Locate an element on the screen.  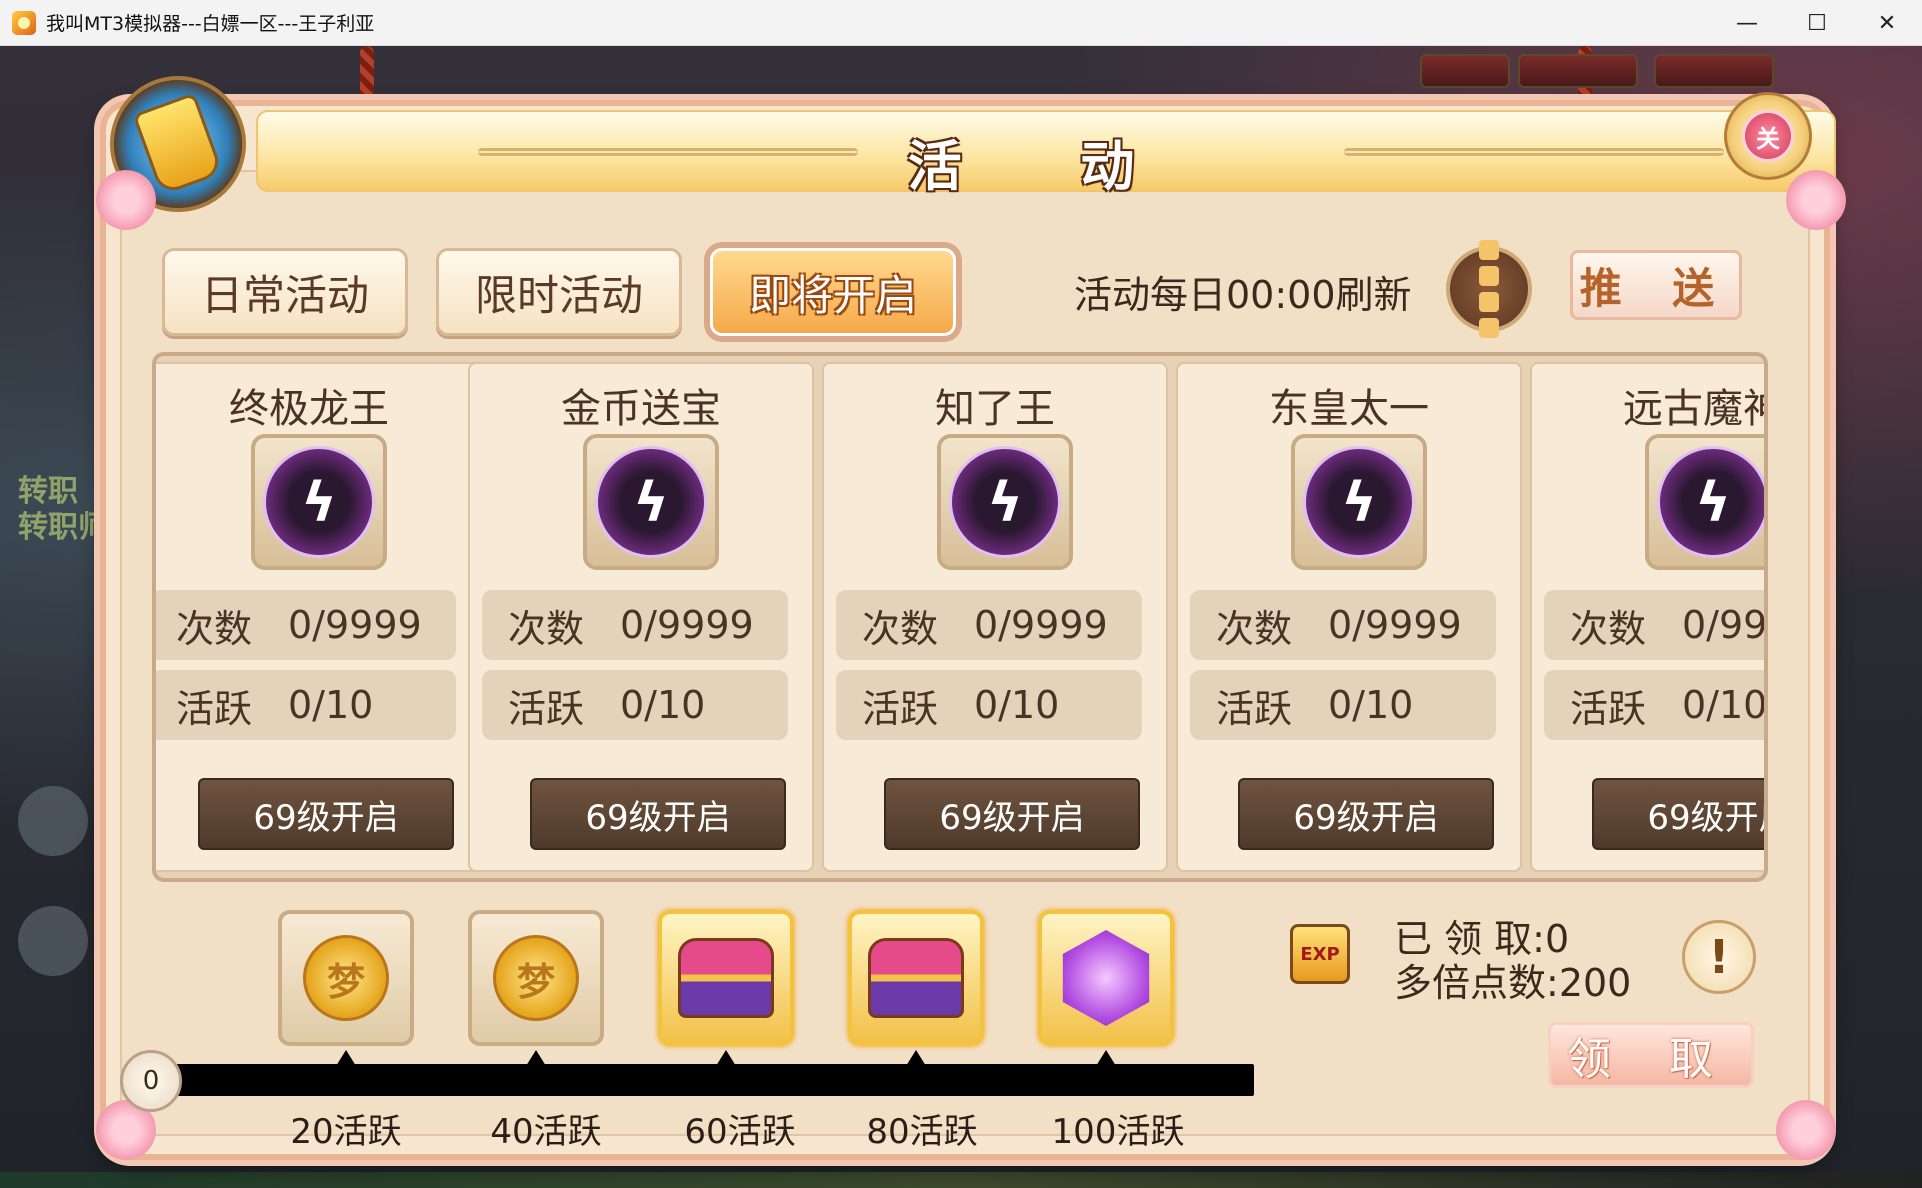
activity-name: 金币送宝 is located at coordinates (641, 409).